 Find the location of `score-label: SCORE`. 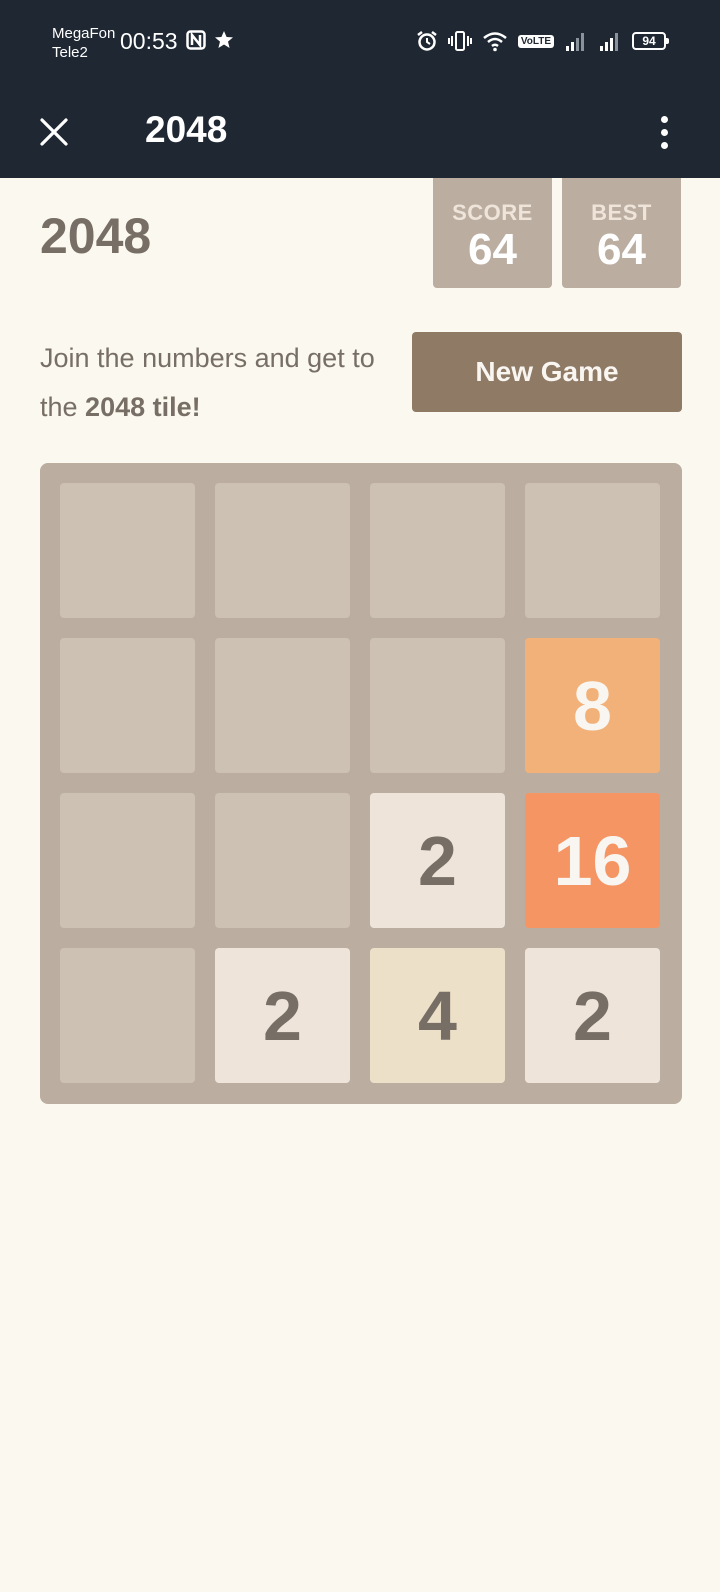

score-label: SCORE is located at coordinates (492, 212).